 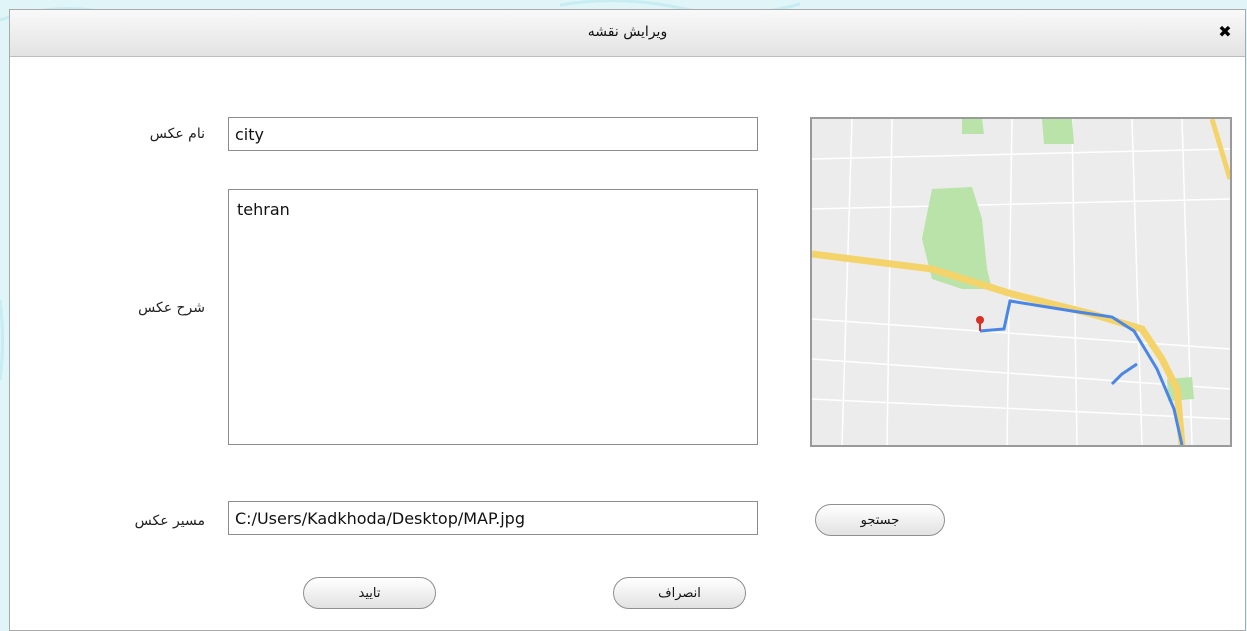 I want to click on browse-button: جستجو, so click(x=880, y=520).